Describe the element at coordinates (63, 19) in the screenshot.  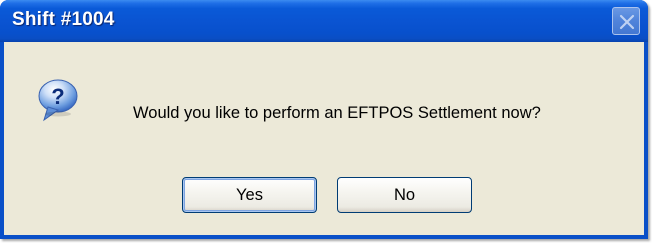
I see `window-title: Shift #1004` at that location.